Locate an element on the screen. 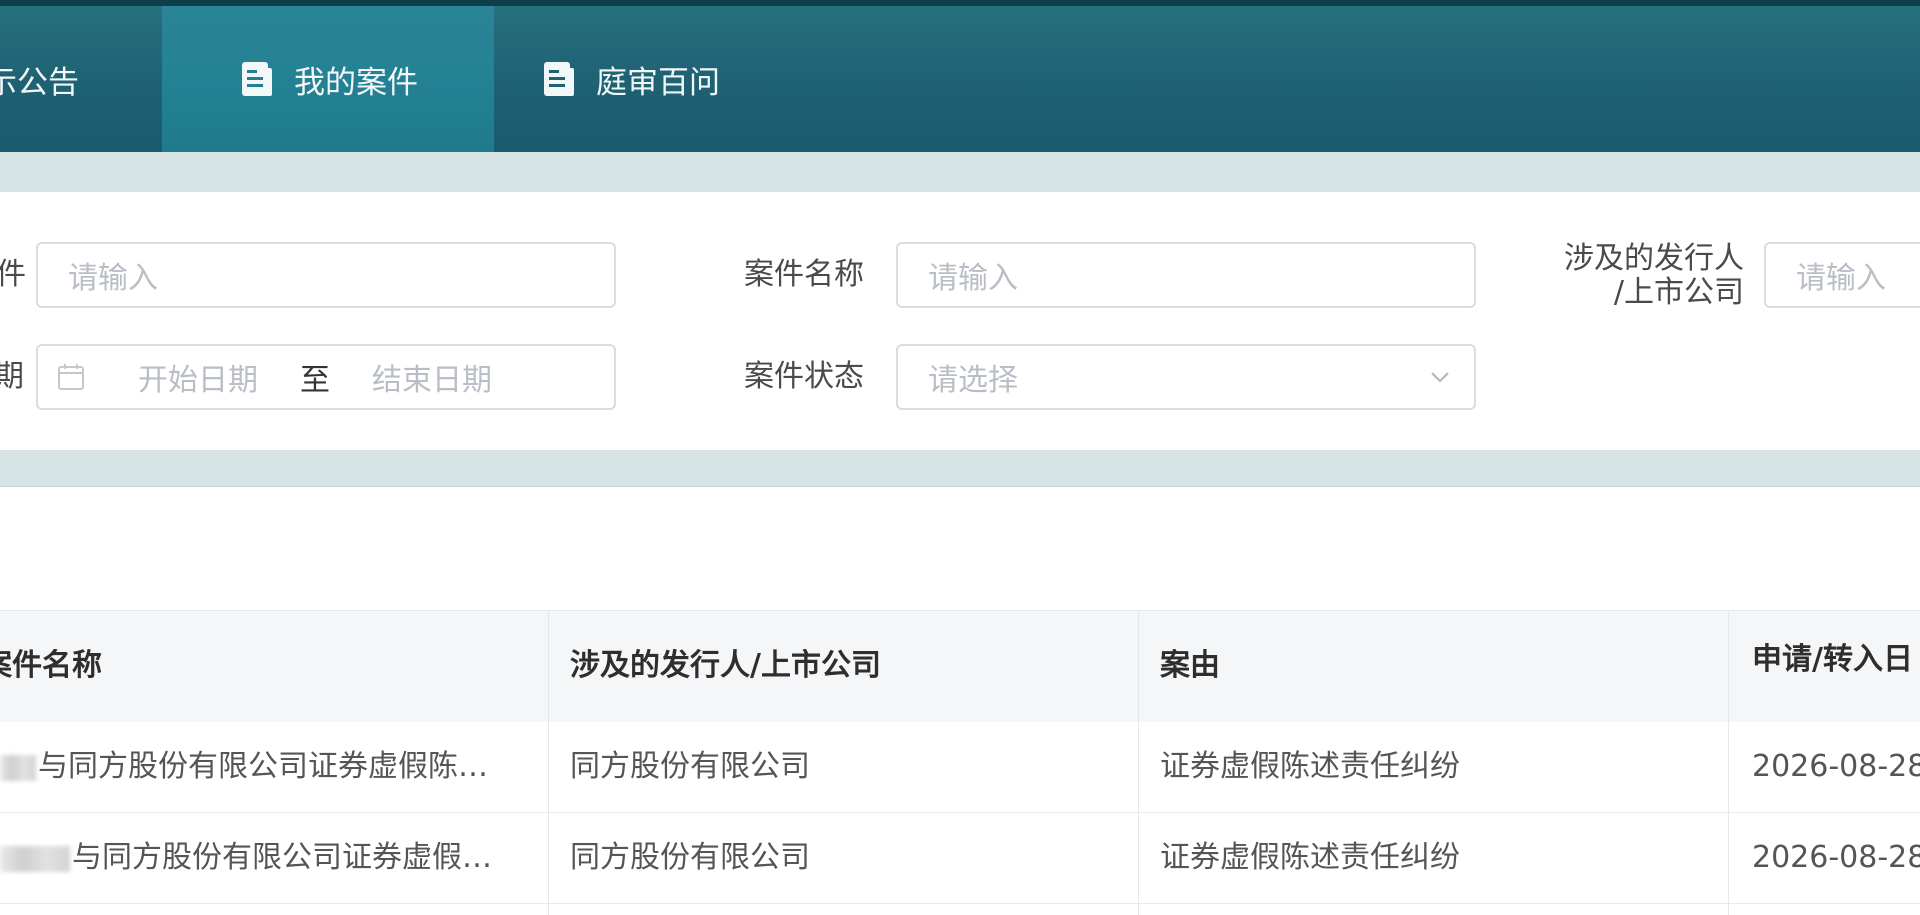 This screenshot has height=915, width=1920. filter-label-date: 期 is located at coordinates (12, 376).